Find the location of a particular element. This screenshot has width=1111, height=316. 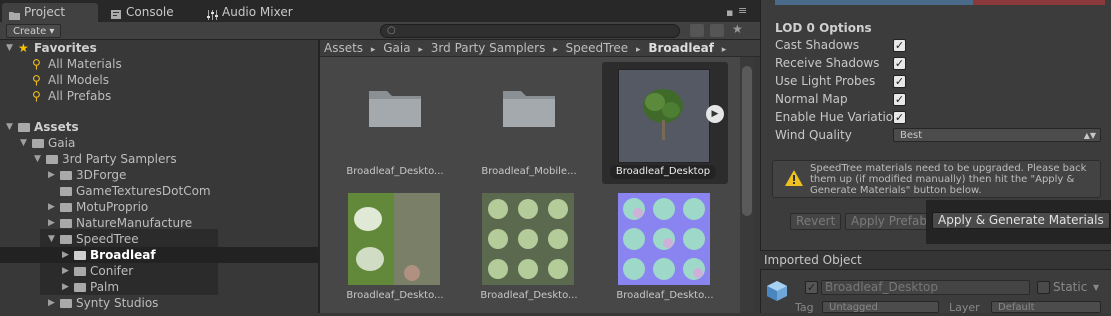

tree-item-3dforge: ▶ 3DForge is located at coordinates (159, 175).